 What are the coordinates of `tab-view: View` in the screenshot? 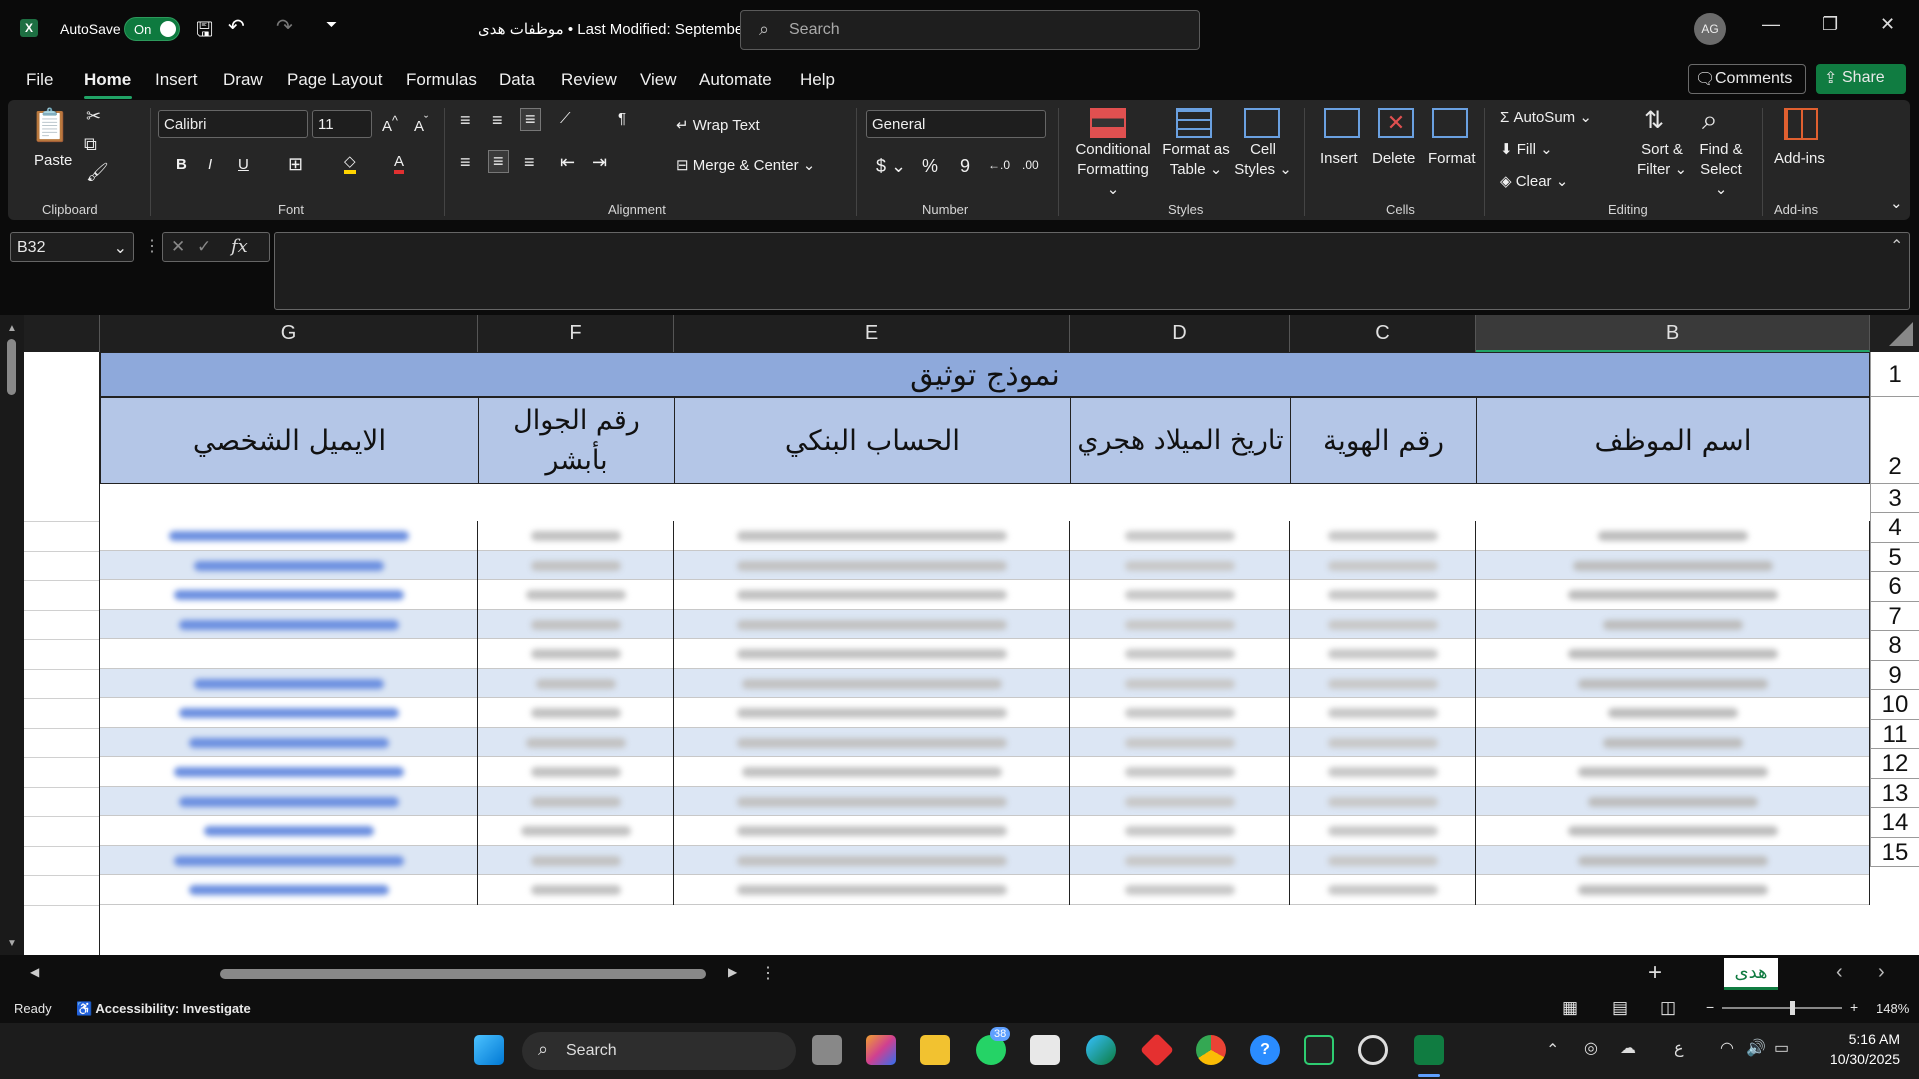 It's located at (658, 80).